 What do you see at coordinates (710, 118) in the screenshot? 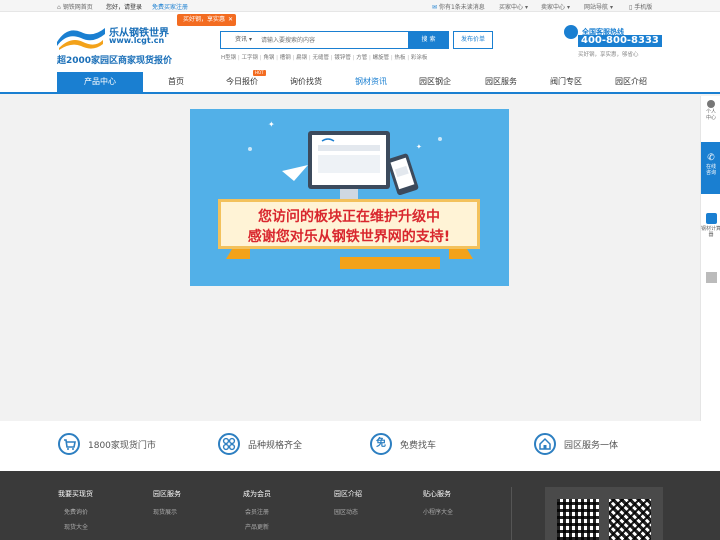
I see `sidebar-personal-center: 个人中心` at bounding box center [710, 118].